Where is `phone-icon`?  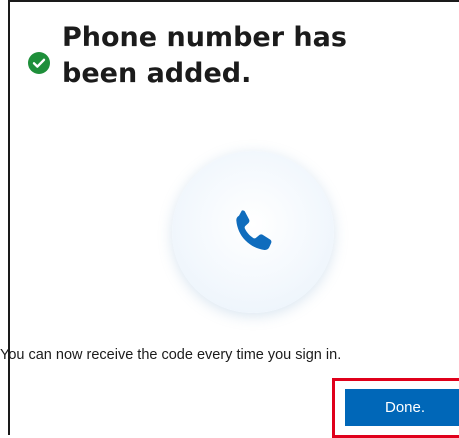 phone-icon is located at coordinates (254, 230).